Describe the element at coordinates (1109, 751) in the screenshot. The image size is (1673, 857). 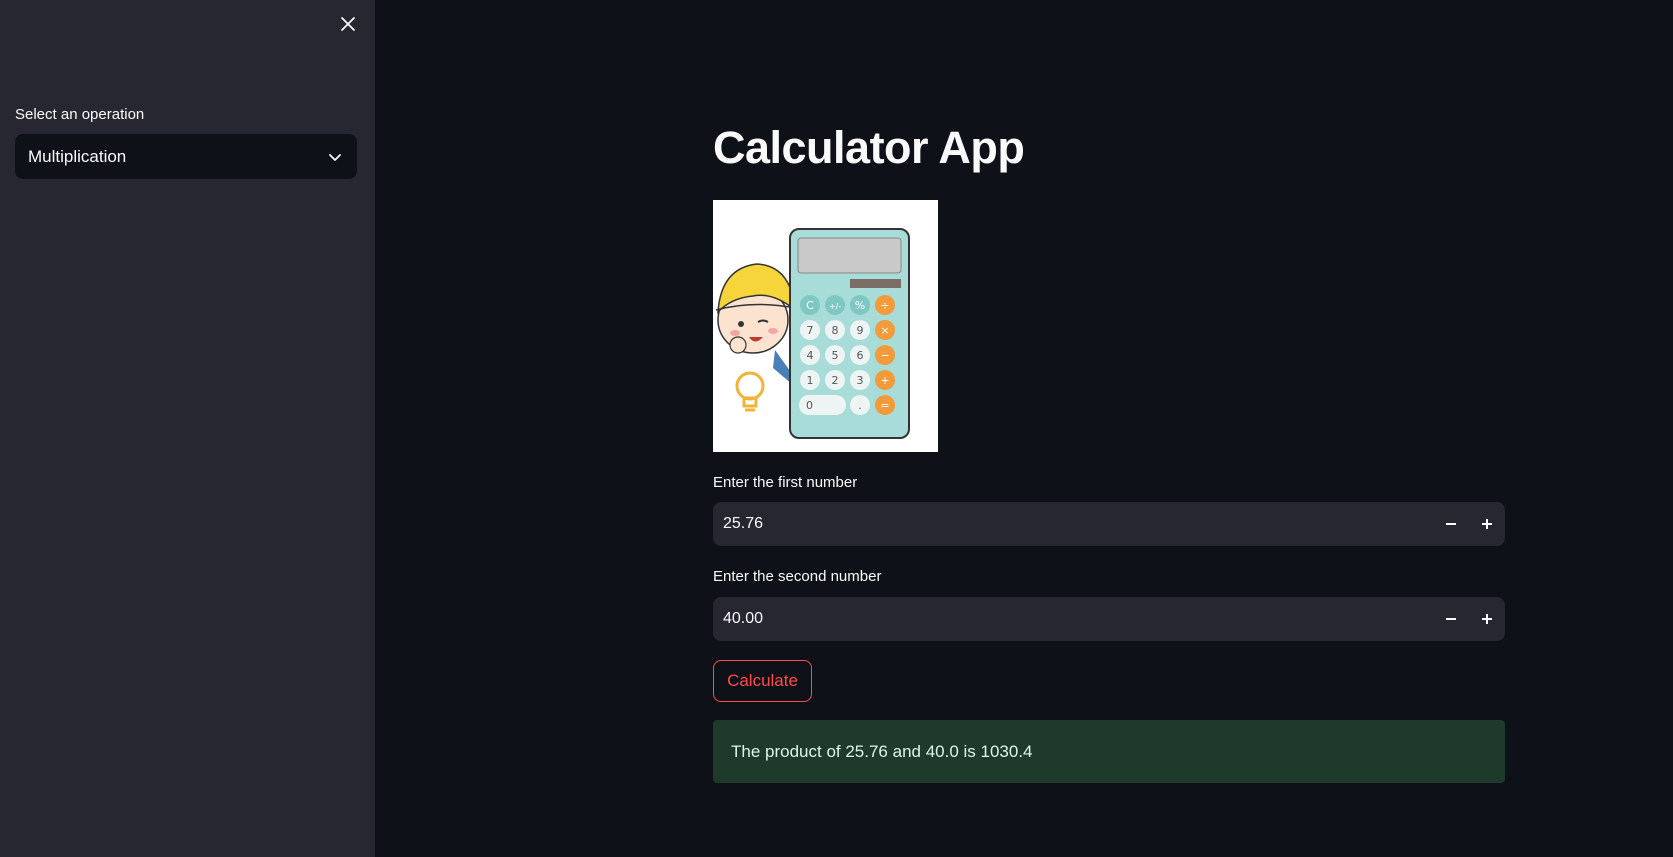
I see `result-message: The product of 25.76 and 40.0 is 1030.4` at that location.